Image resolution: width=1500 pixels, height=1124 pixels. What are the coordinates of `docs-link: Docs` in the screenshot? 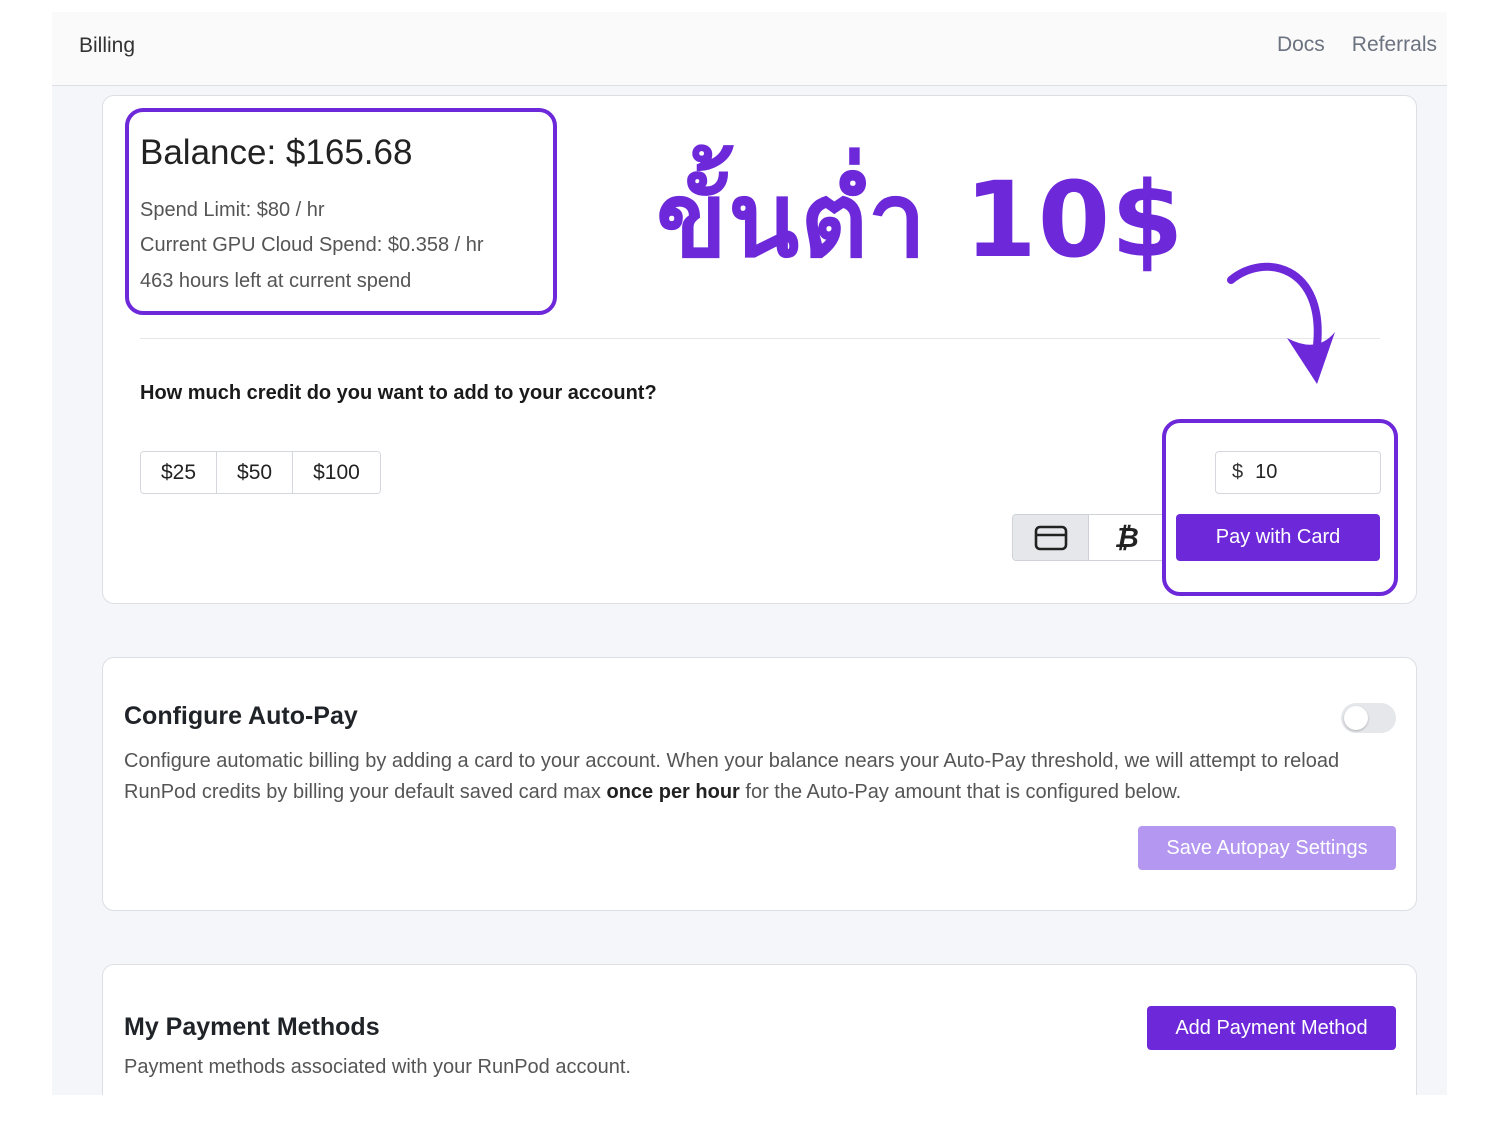 It's located at (1301, 45).